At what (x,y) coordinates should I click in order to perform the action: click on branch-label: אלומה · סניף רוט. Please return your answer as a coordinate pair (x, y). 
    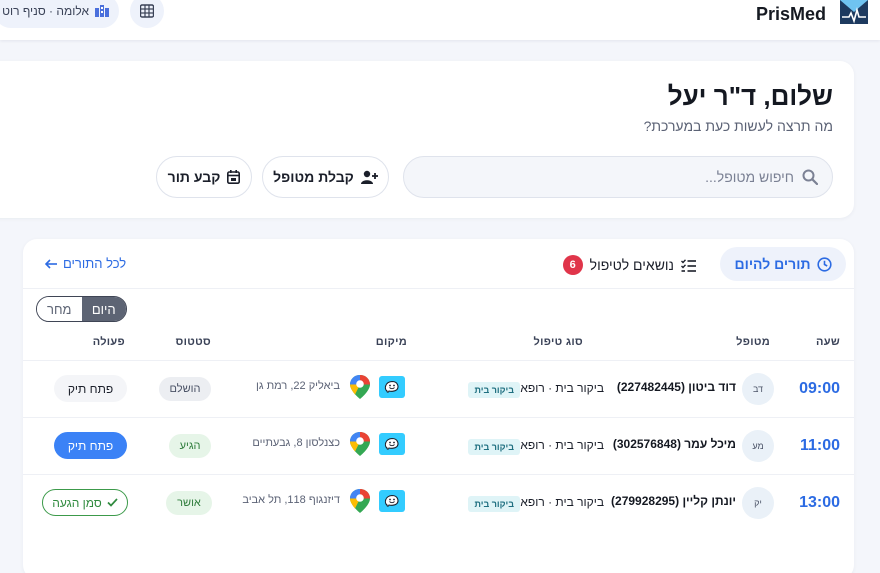
    Looking at the image, I should click on (45, 11).